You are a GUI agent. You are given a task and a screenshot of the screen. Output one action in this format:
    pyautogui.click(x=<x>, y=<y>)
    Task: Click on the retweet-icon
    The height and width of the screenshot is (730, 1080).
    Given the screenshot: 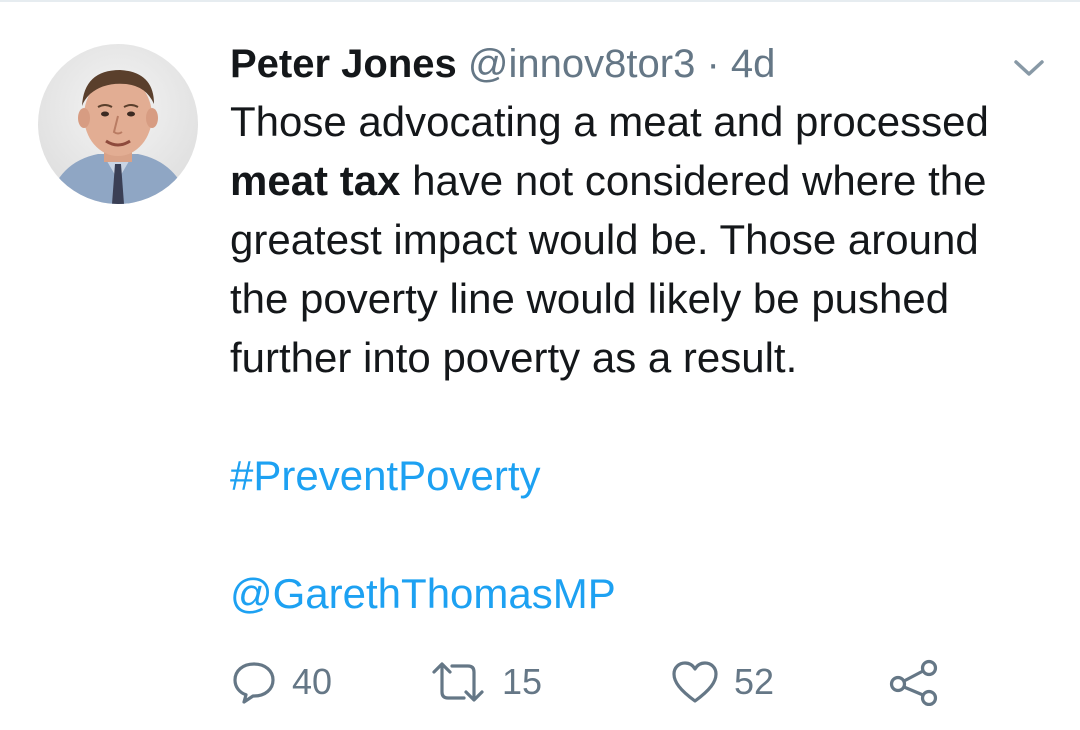 What is the action you would take?
    pyautogui.click(x=458, y=682)
    